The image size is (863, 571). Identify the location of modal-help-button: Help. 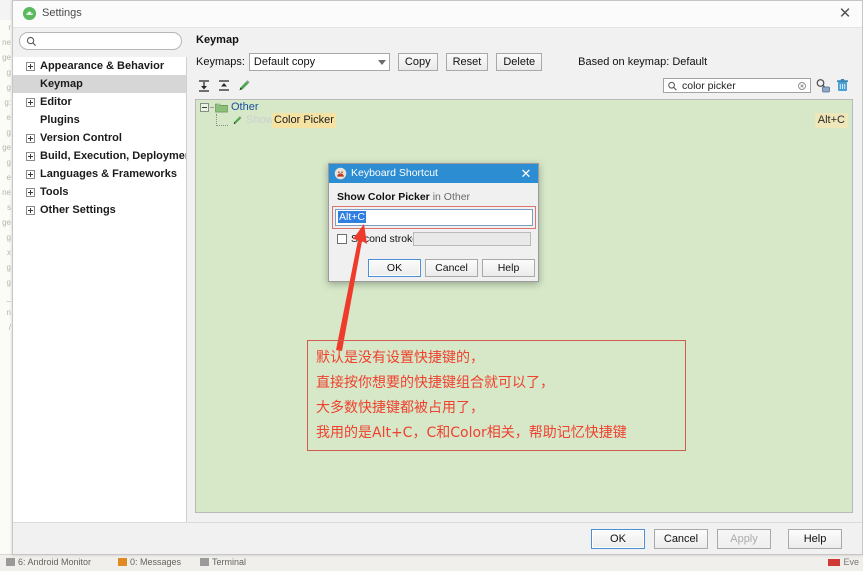
(508, 268).